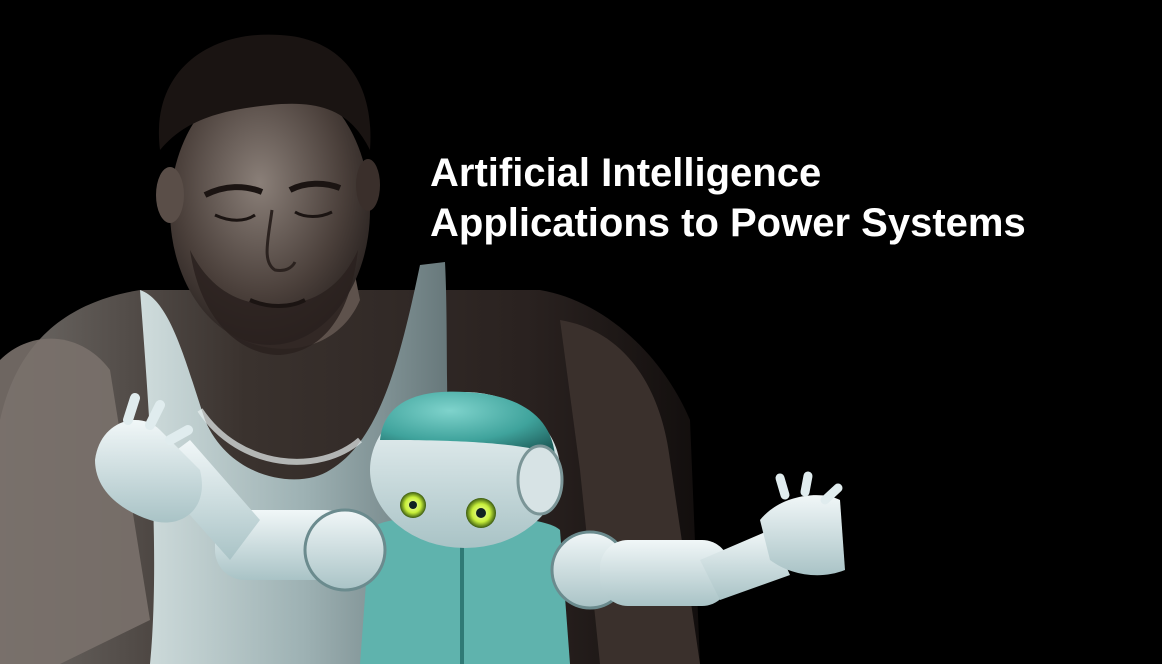 Image resolution: width=1162 pixels, height=664 pixels. I want to click on title-line-2: Applications to Power Systems, so click(728, 223).